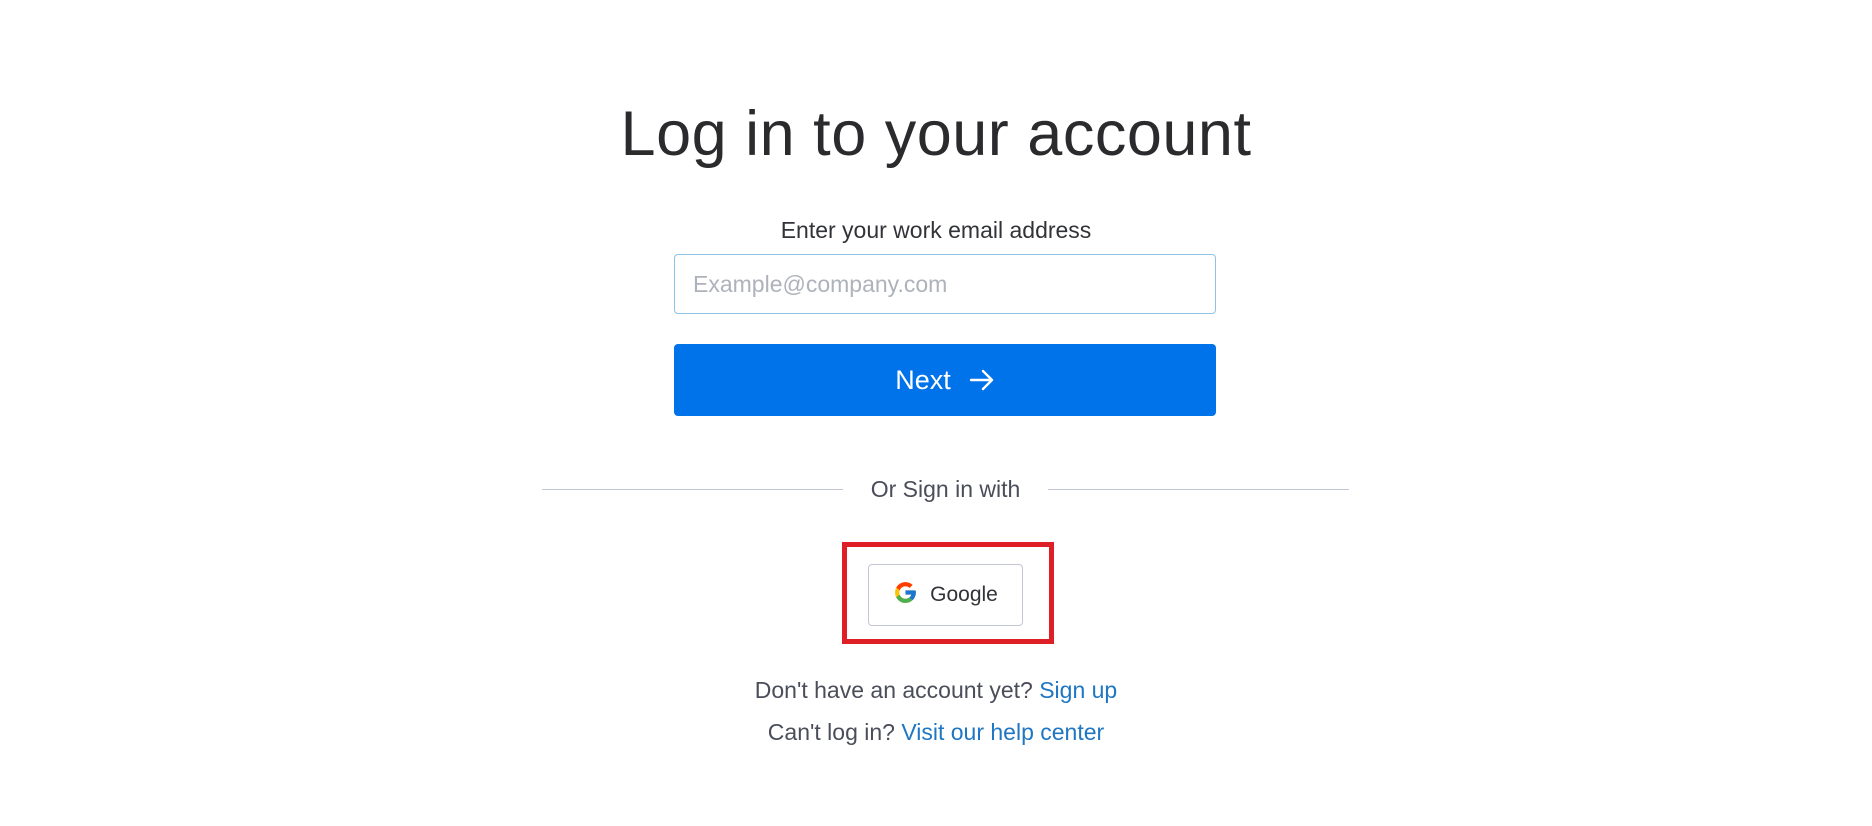  What do you see at coordinates (982, 380) in the screenshot?
I see `arrow-right-icon` at bounding box center [982, 380].